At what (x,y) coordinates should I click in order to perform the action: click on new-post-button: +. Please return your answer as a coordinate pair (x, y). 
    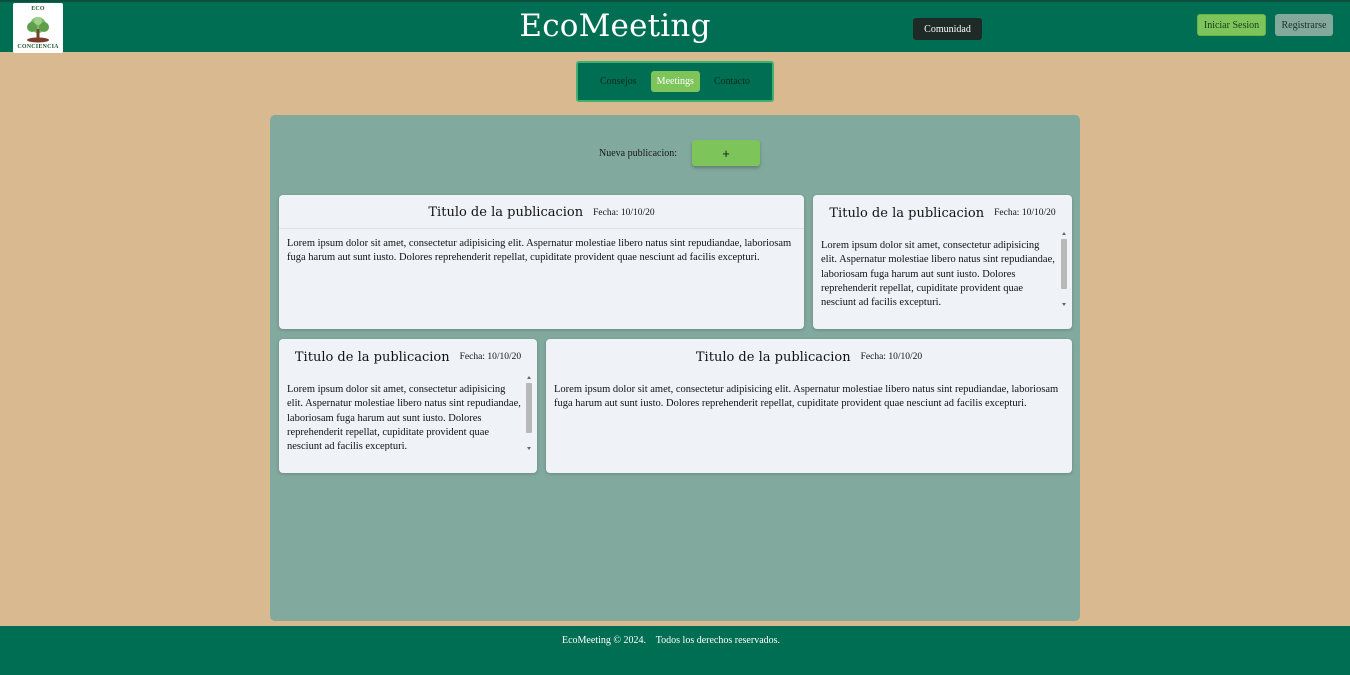
    Looking at the image, I should click on (726, 153).